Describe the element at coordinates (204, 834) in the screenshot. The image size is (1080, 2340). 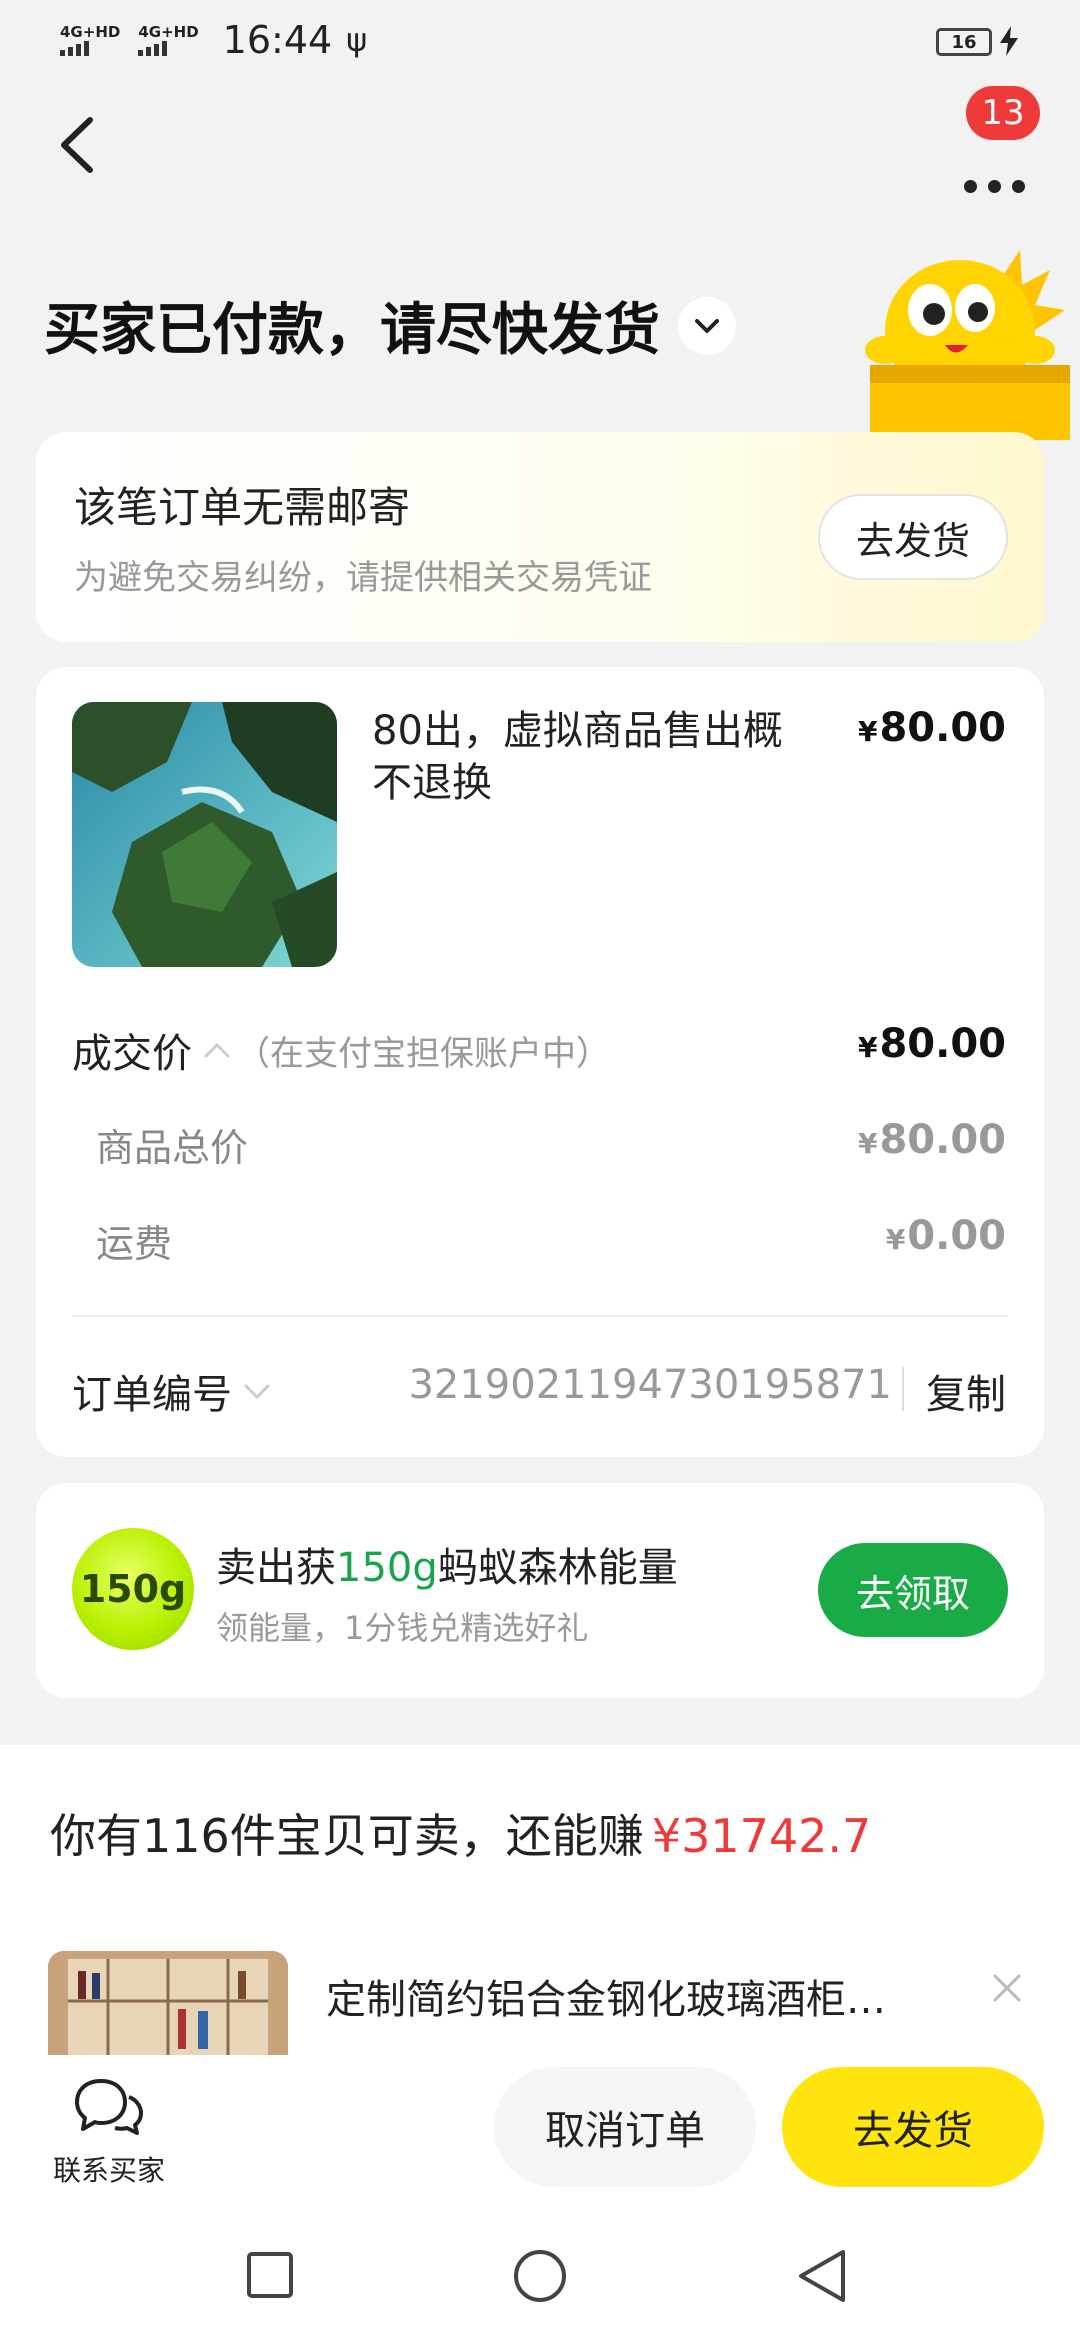
I see `product-thumbnail` at that location.